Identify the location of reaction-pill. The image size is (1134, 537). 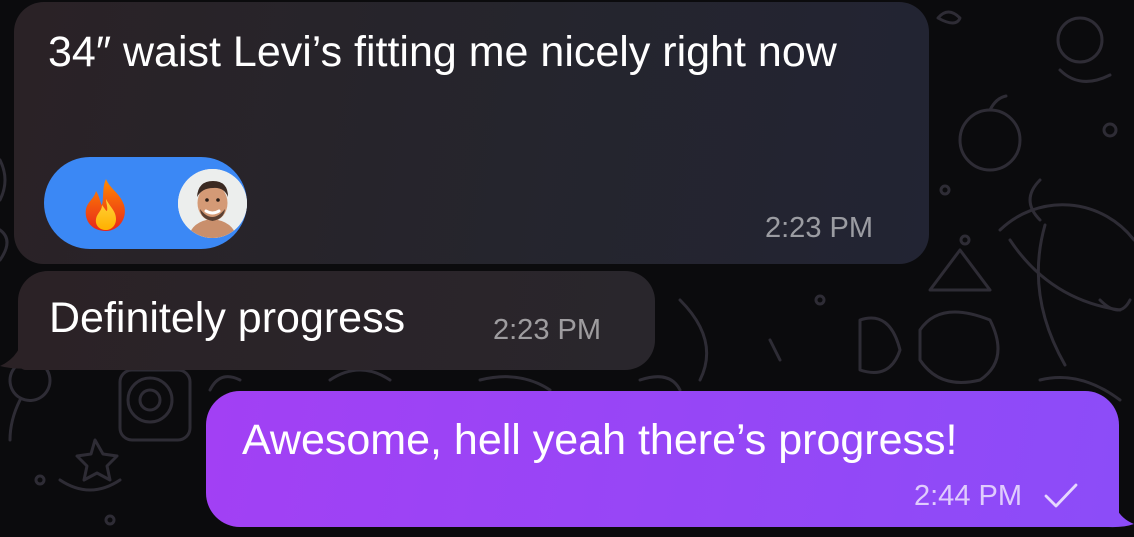
(145, 203).